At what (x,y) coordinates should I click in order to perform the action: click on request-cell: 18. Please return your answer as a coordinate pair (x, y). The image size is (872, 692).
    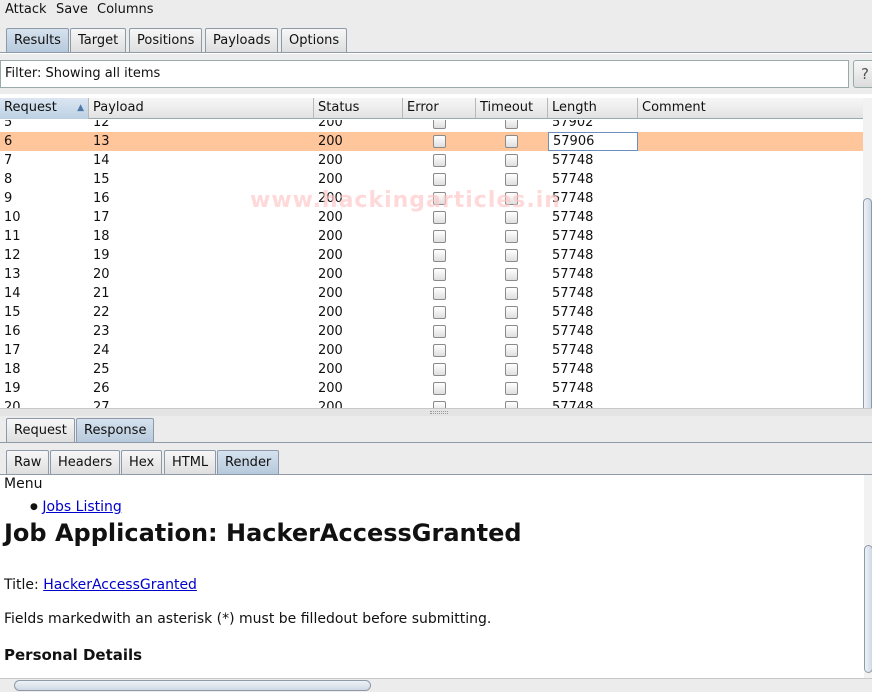
    Looking at the image, I should click on (12, 369).